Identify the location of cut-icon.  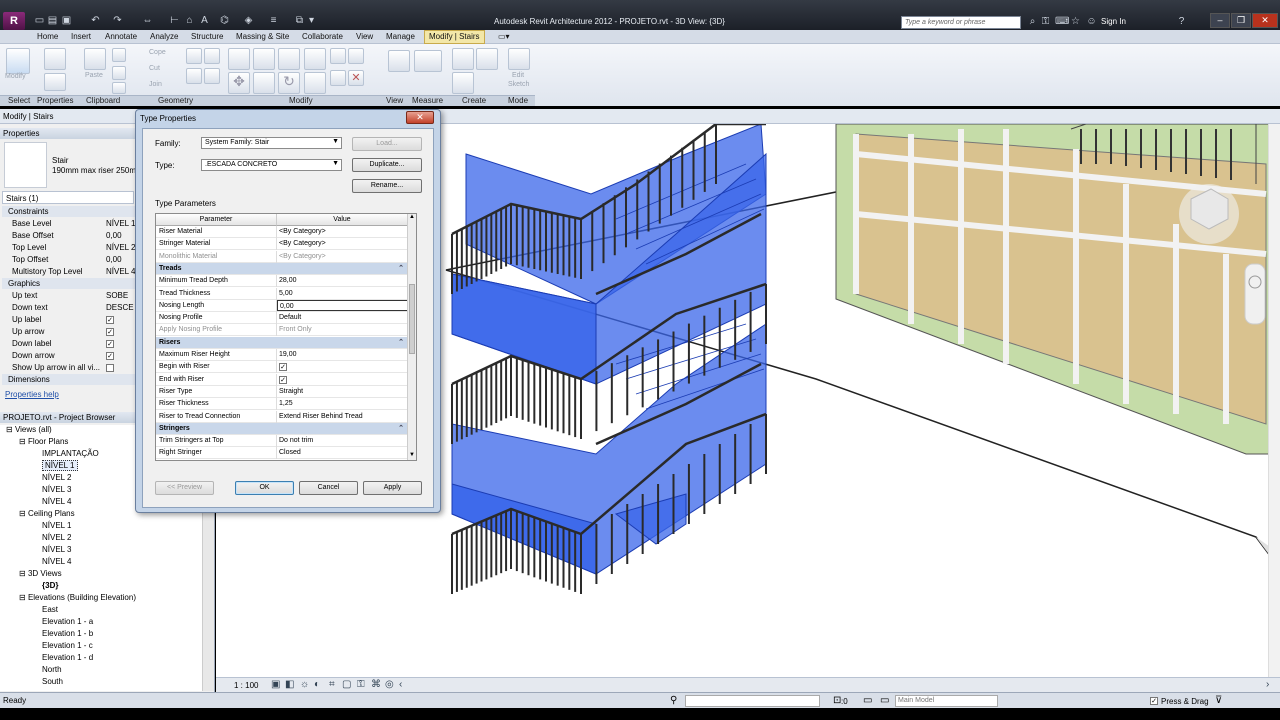
(119, 73).